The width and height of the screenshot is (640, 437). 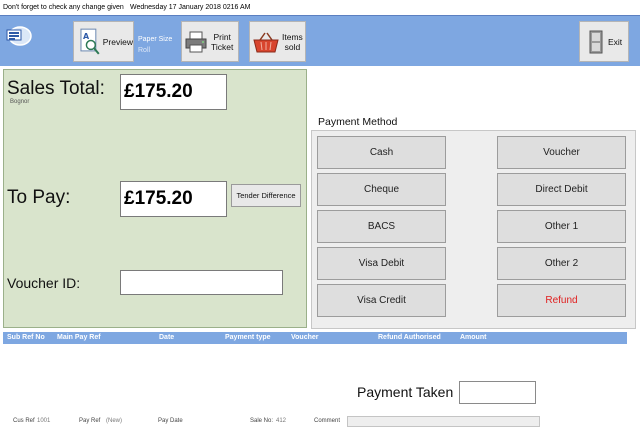 What do you see at coordinates (305, 337) in the screenshot?
I see `col-voucher: Voucher` at bounding box center [305, 337].